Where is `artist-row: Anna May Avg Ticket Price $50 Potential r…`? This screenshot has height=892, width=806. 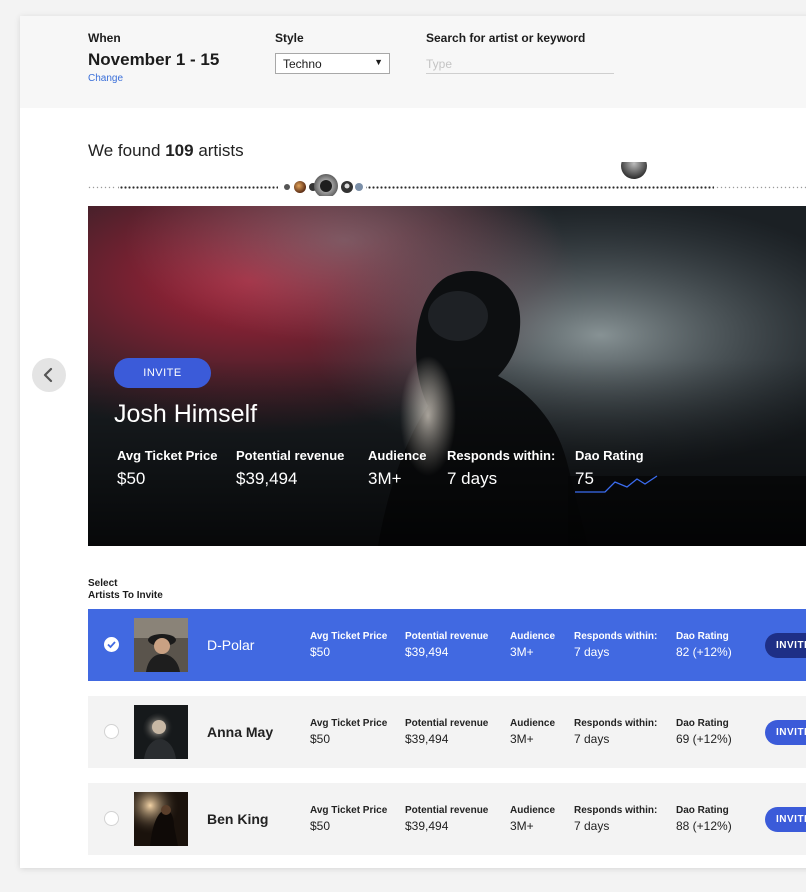 artist-row: Anna May Avg Ticket Price $50 Potential r… is located at coordinates (447, 732).